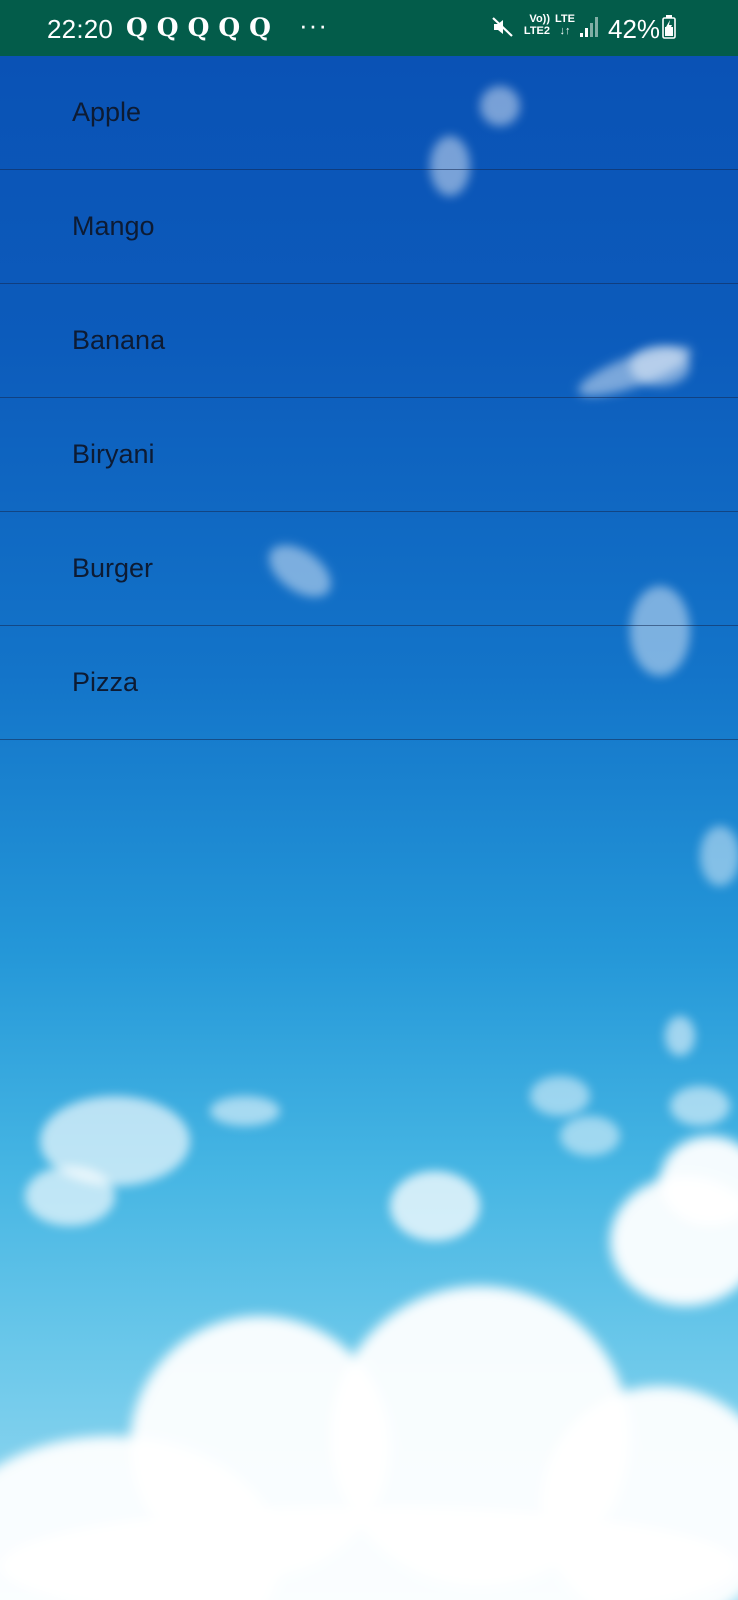 This screenshot has width=738, height=1600. I want to click on more-notifications-icon: ···, so click(313, 25).